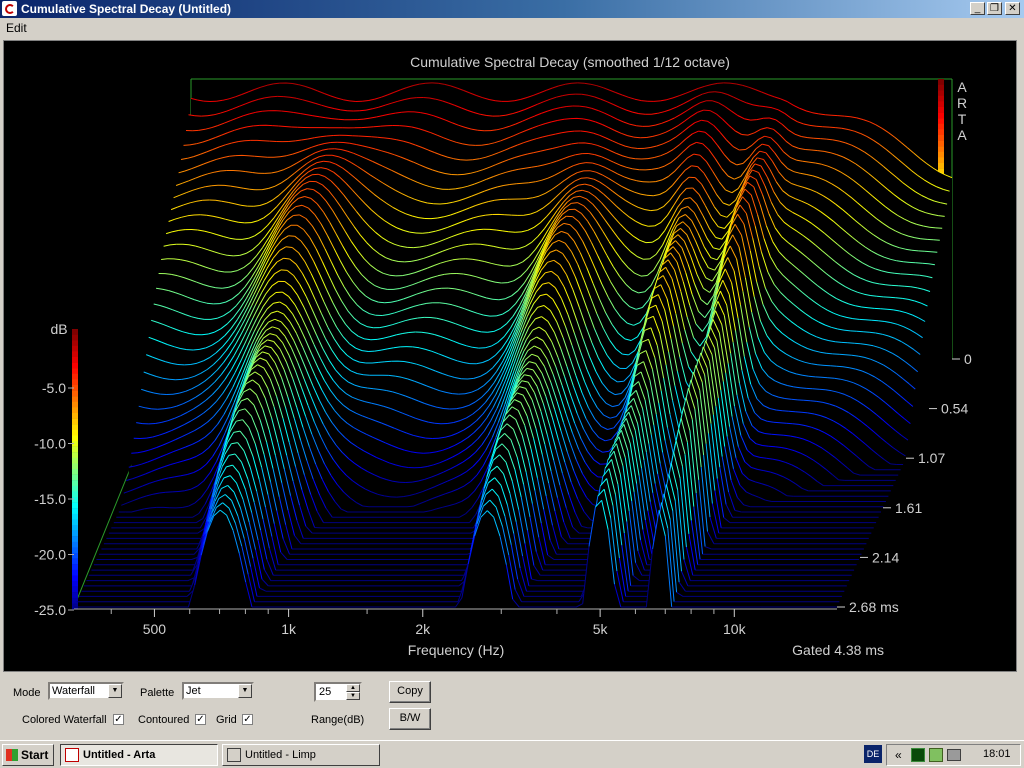 The height and width of the screenshot is (768, 1024). What do you see at coordinates (994, 8) in the screenshot?
I see `restore-button: ❐` at bounding box center [994, 8].